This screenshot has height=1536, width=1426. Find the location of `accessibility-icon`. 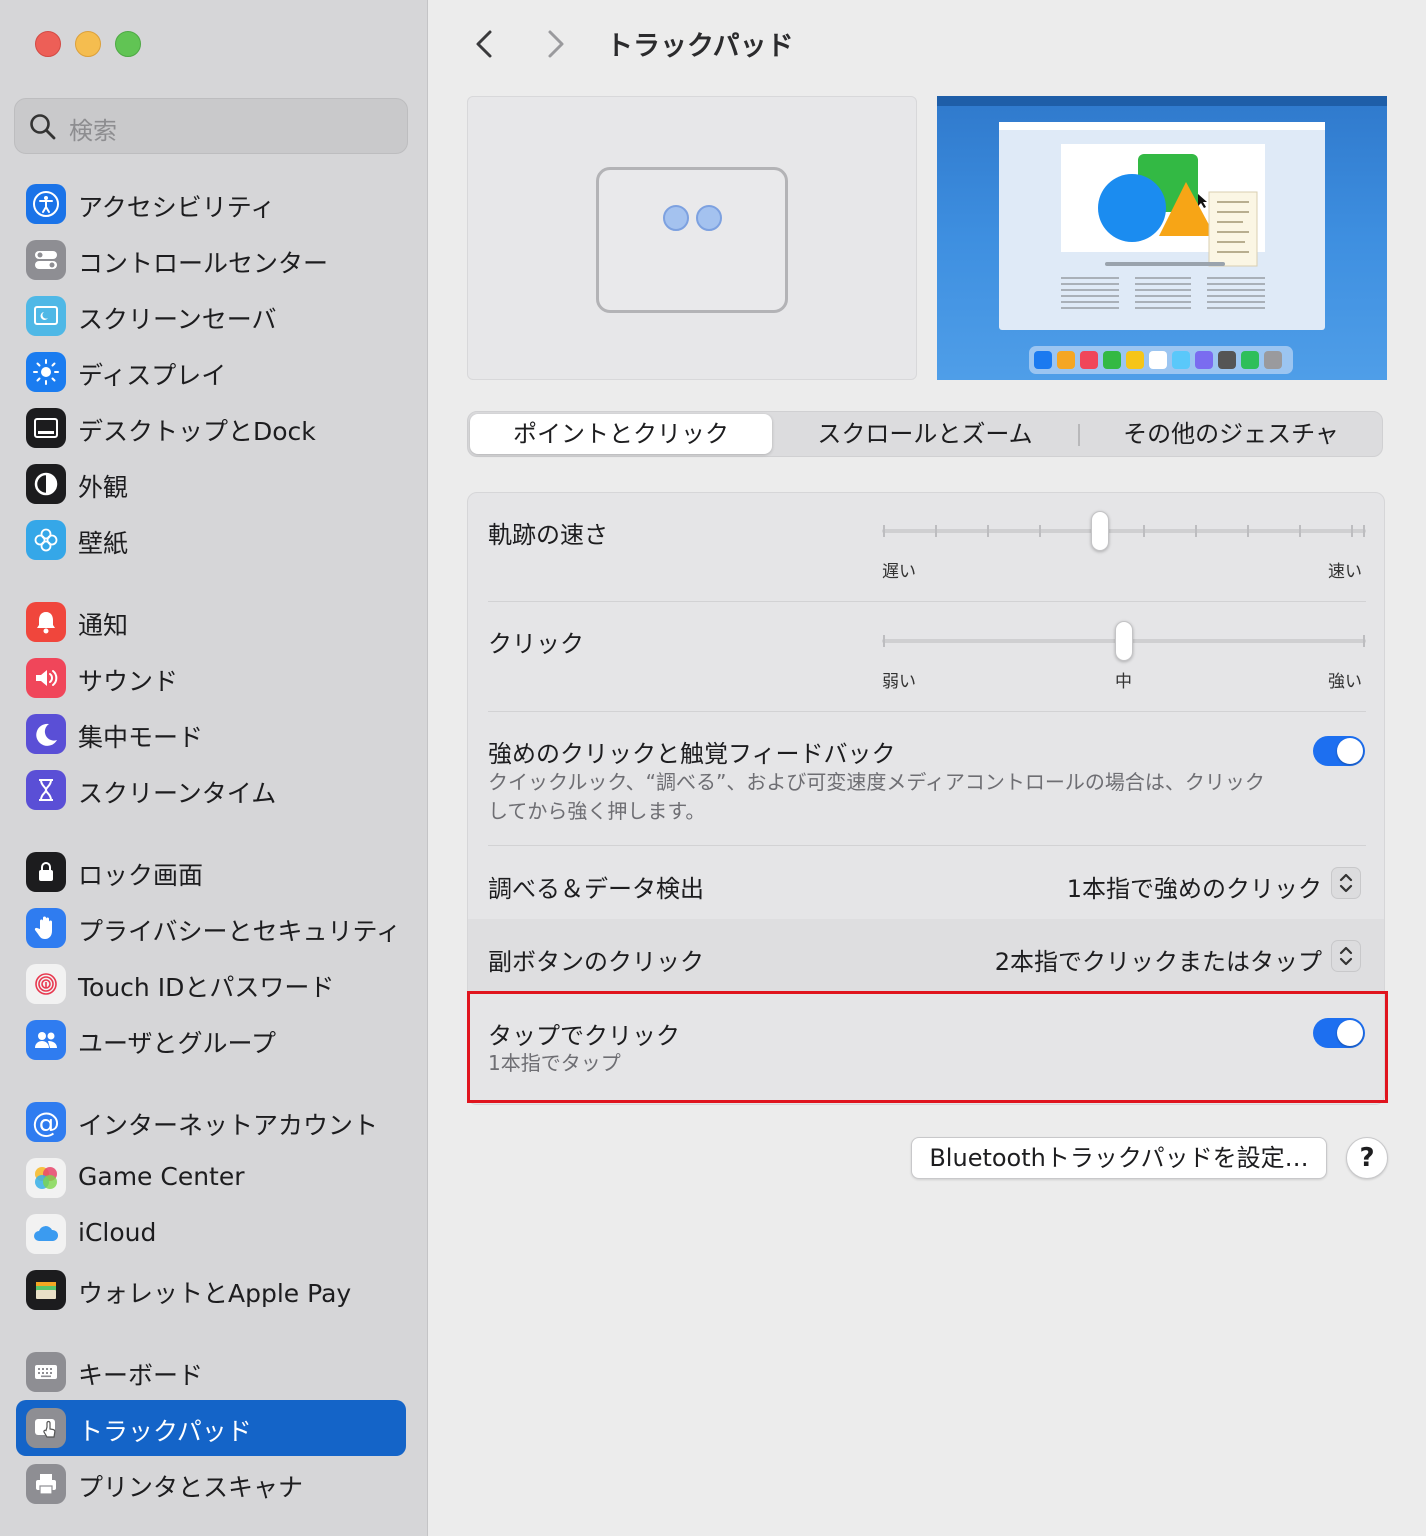

accessibility-icon is located at coordinates (46, 204).